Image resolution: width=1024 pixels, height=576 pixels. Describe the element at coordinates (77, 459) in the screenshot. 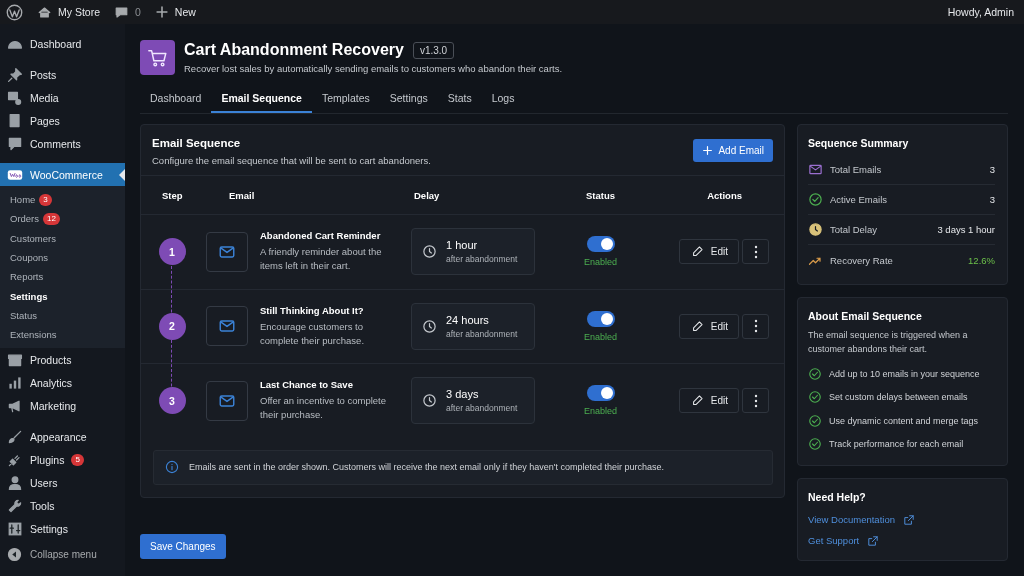

I see `count-badge: 5` at that location.